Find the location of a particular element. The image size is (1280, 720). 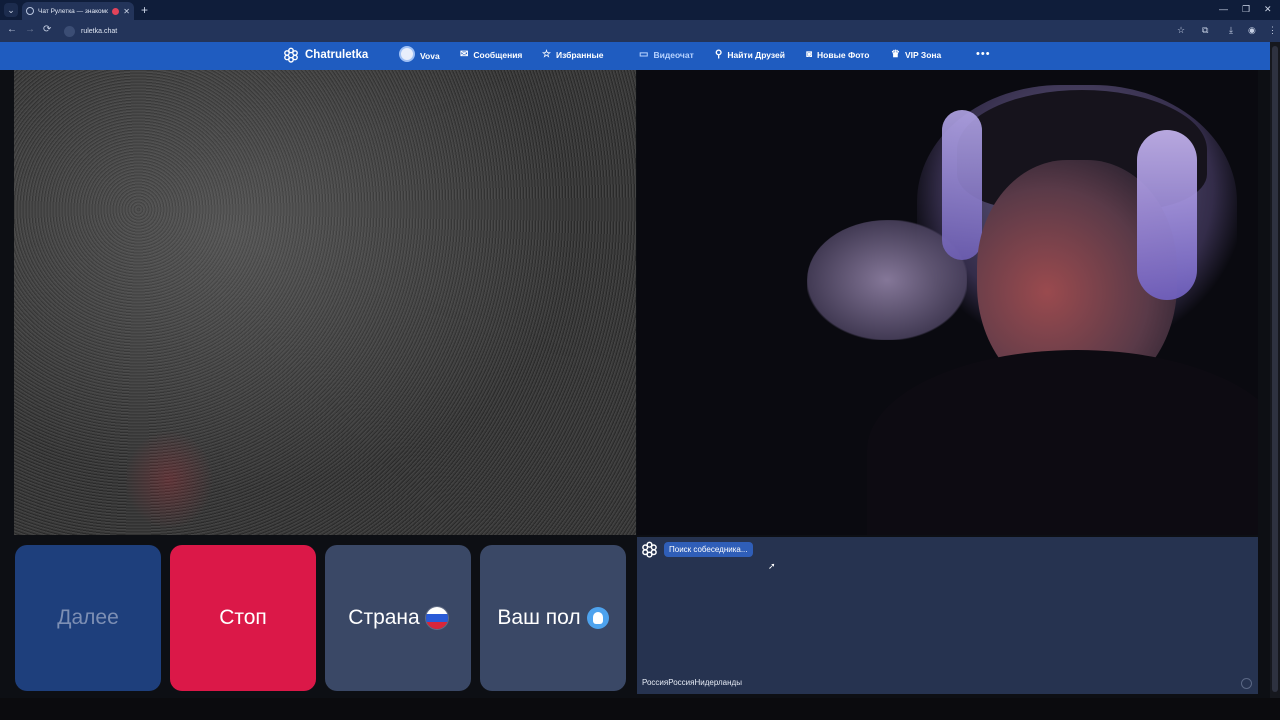

address-bar: ruletka.chat is located at coordinates (630, 31).